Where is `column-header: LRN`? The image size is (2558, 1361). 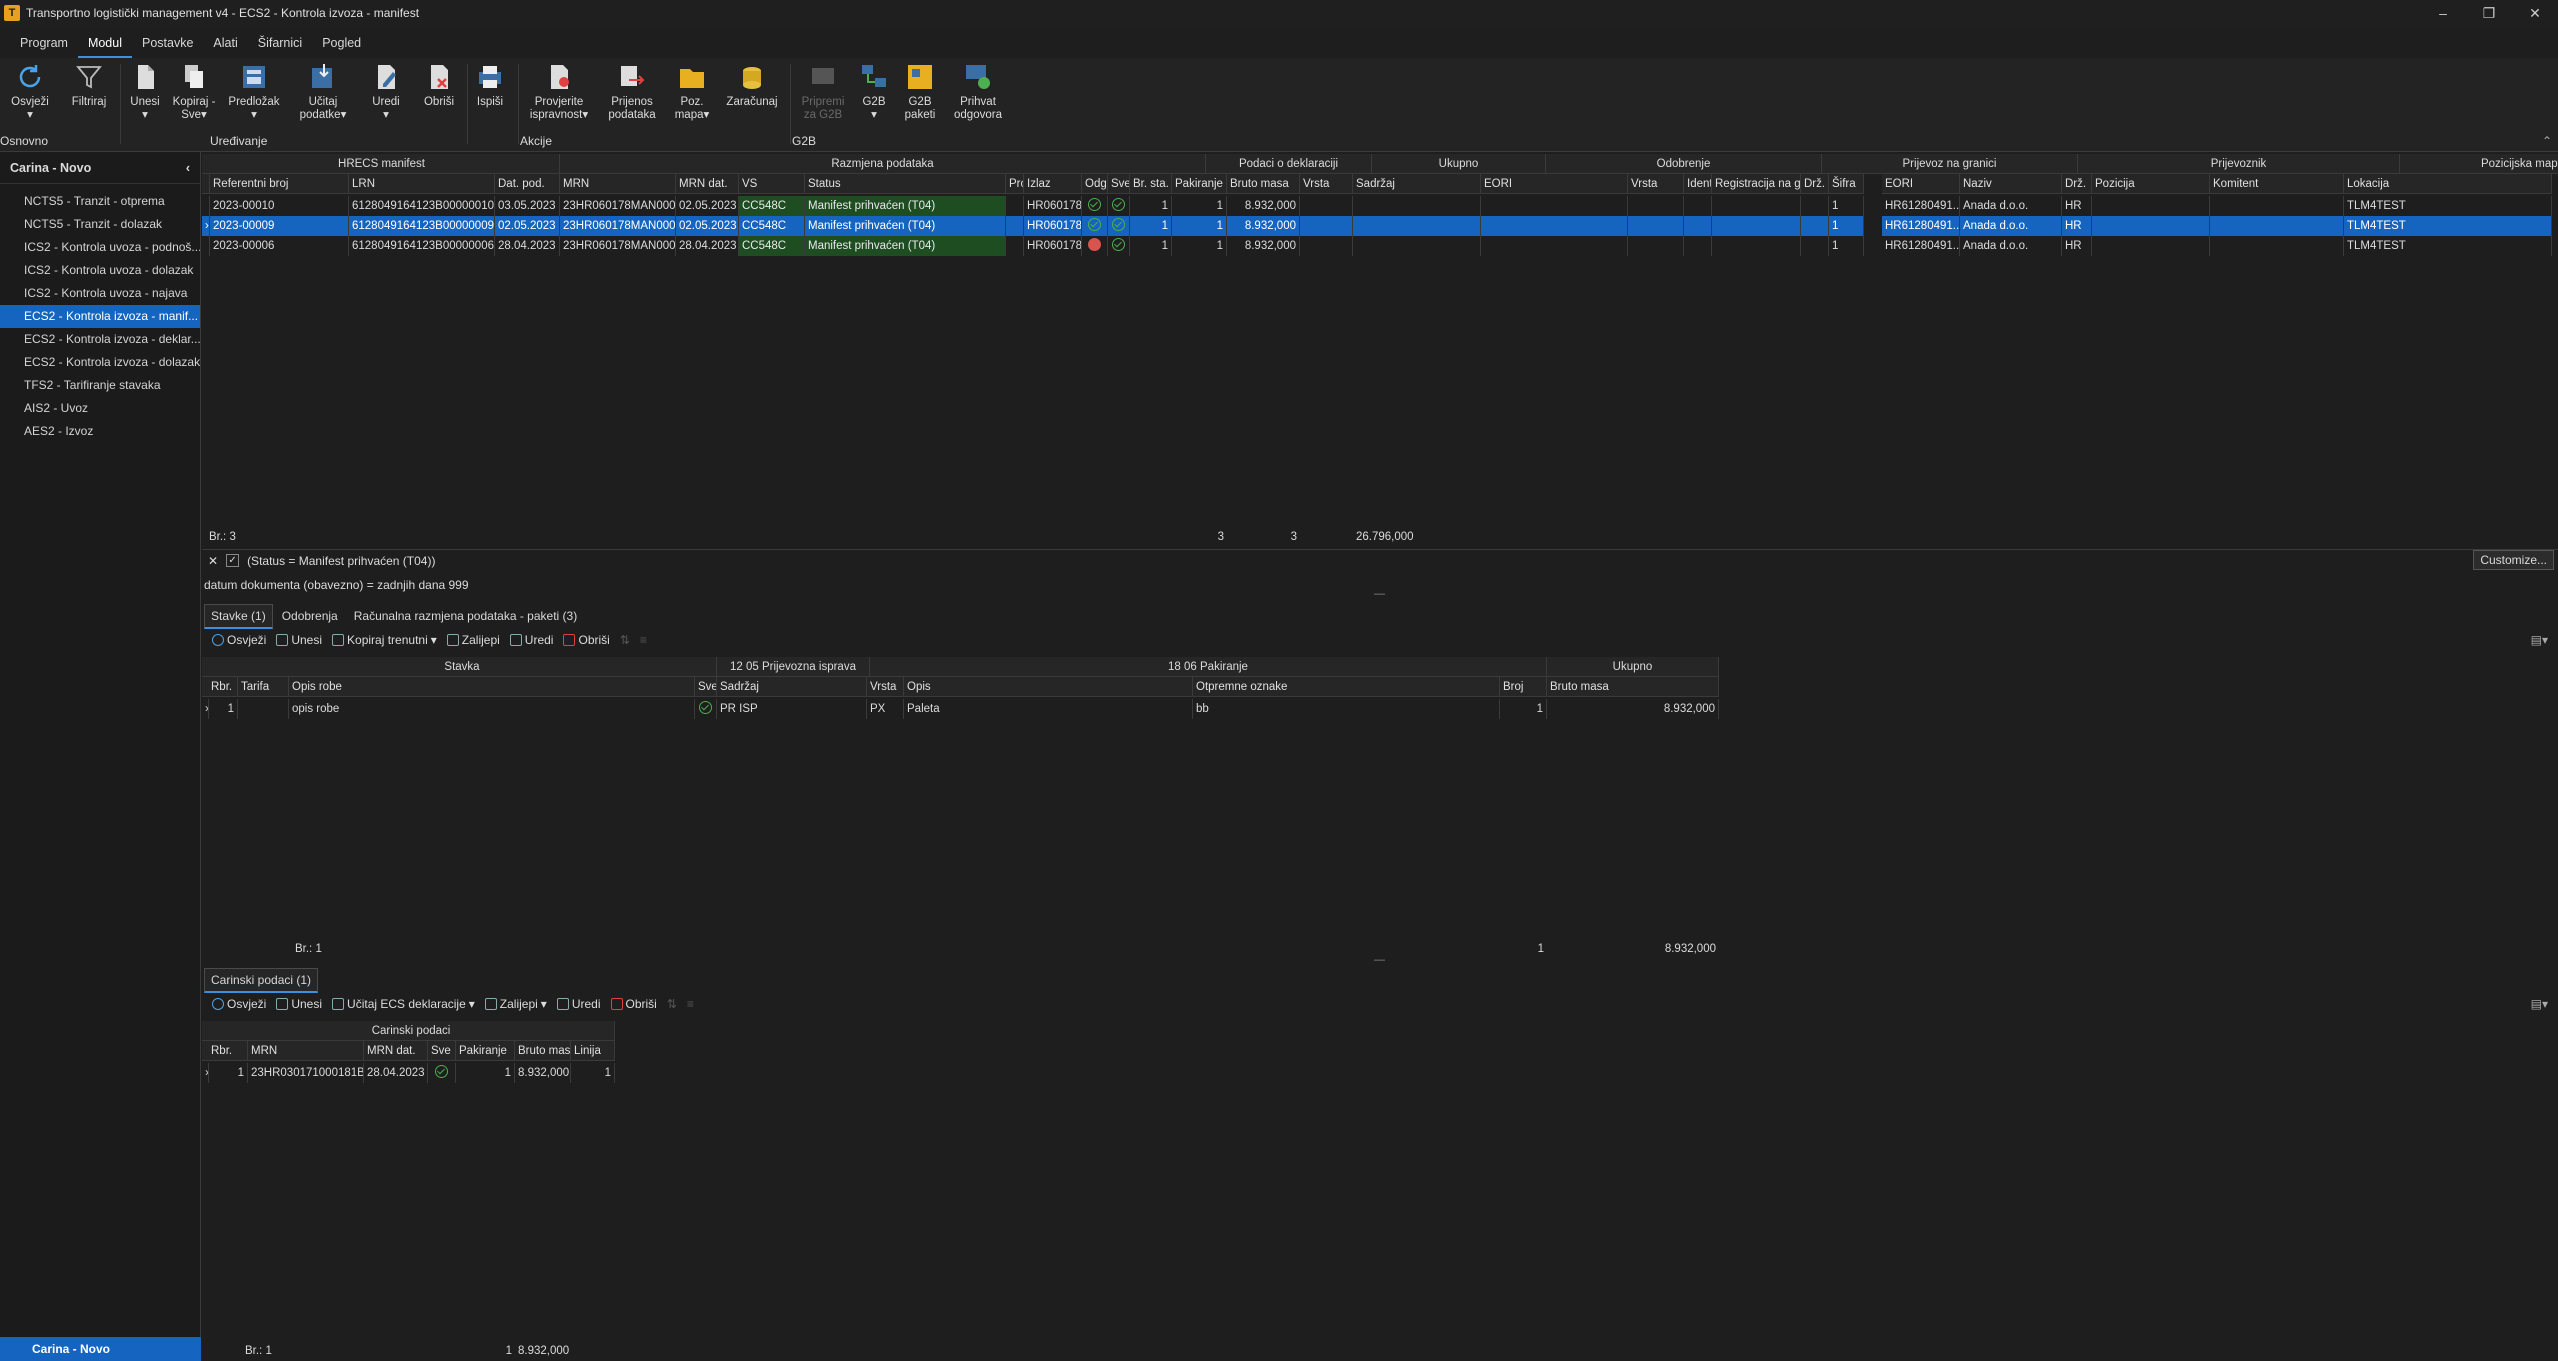 column-header: LRN is located at coordinates (422, 184).